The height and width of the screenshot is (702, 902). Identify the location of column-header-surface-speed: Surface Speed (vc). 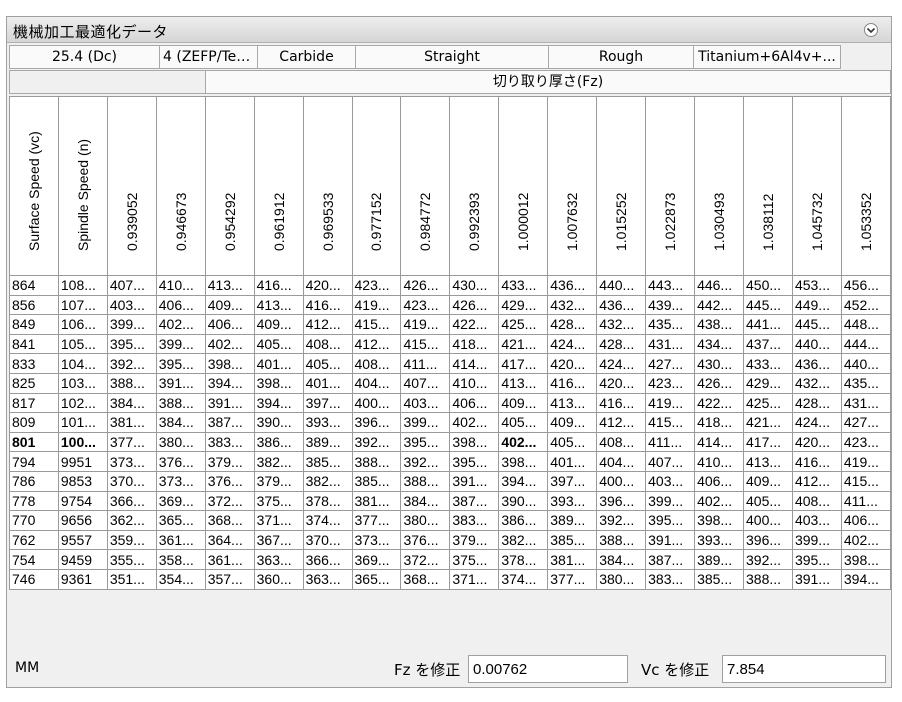
(34, 186).